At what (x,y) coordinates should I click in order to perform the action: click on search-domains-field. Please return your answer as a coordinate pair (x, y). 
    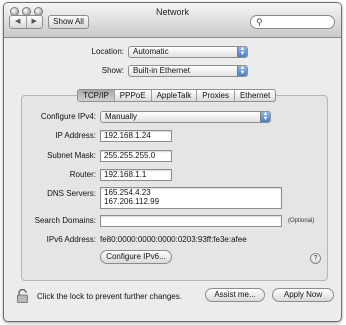
    Looking at the image, I should click on (191, 221).